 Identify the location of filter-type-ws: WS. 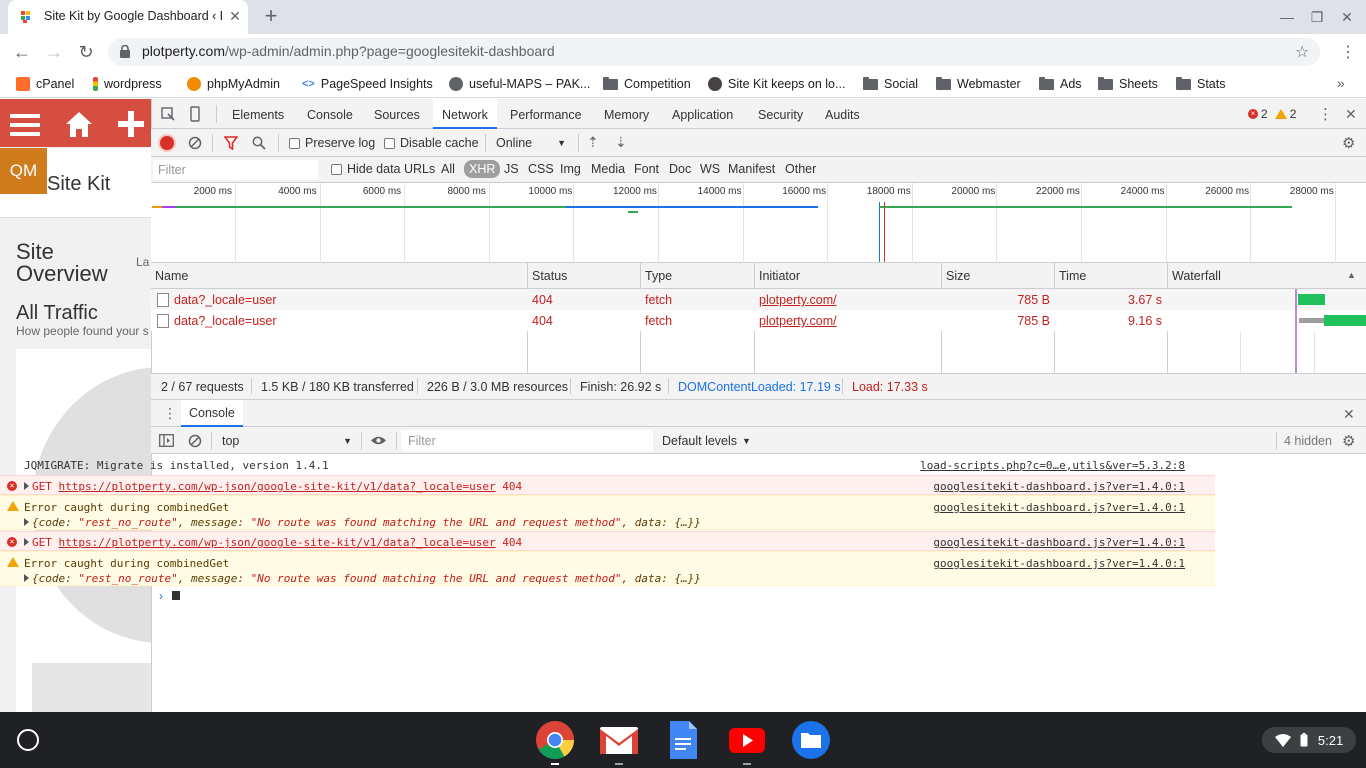
(710, 169).